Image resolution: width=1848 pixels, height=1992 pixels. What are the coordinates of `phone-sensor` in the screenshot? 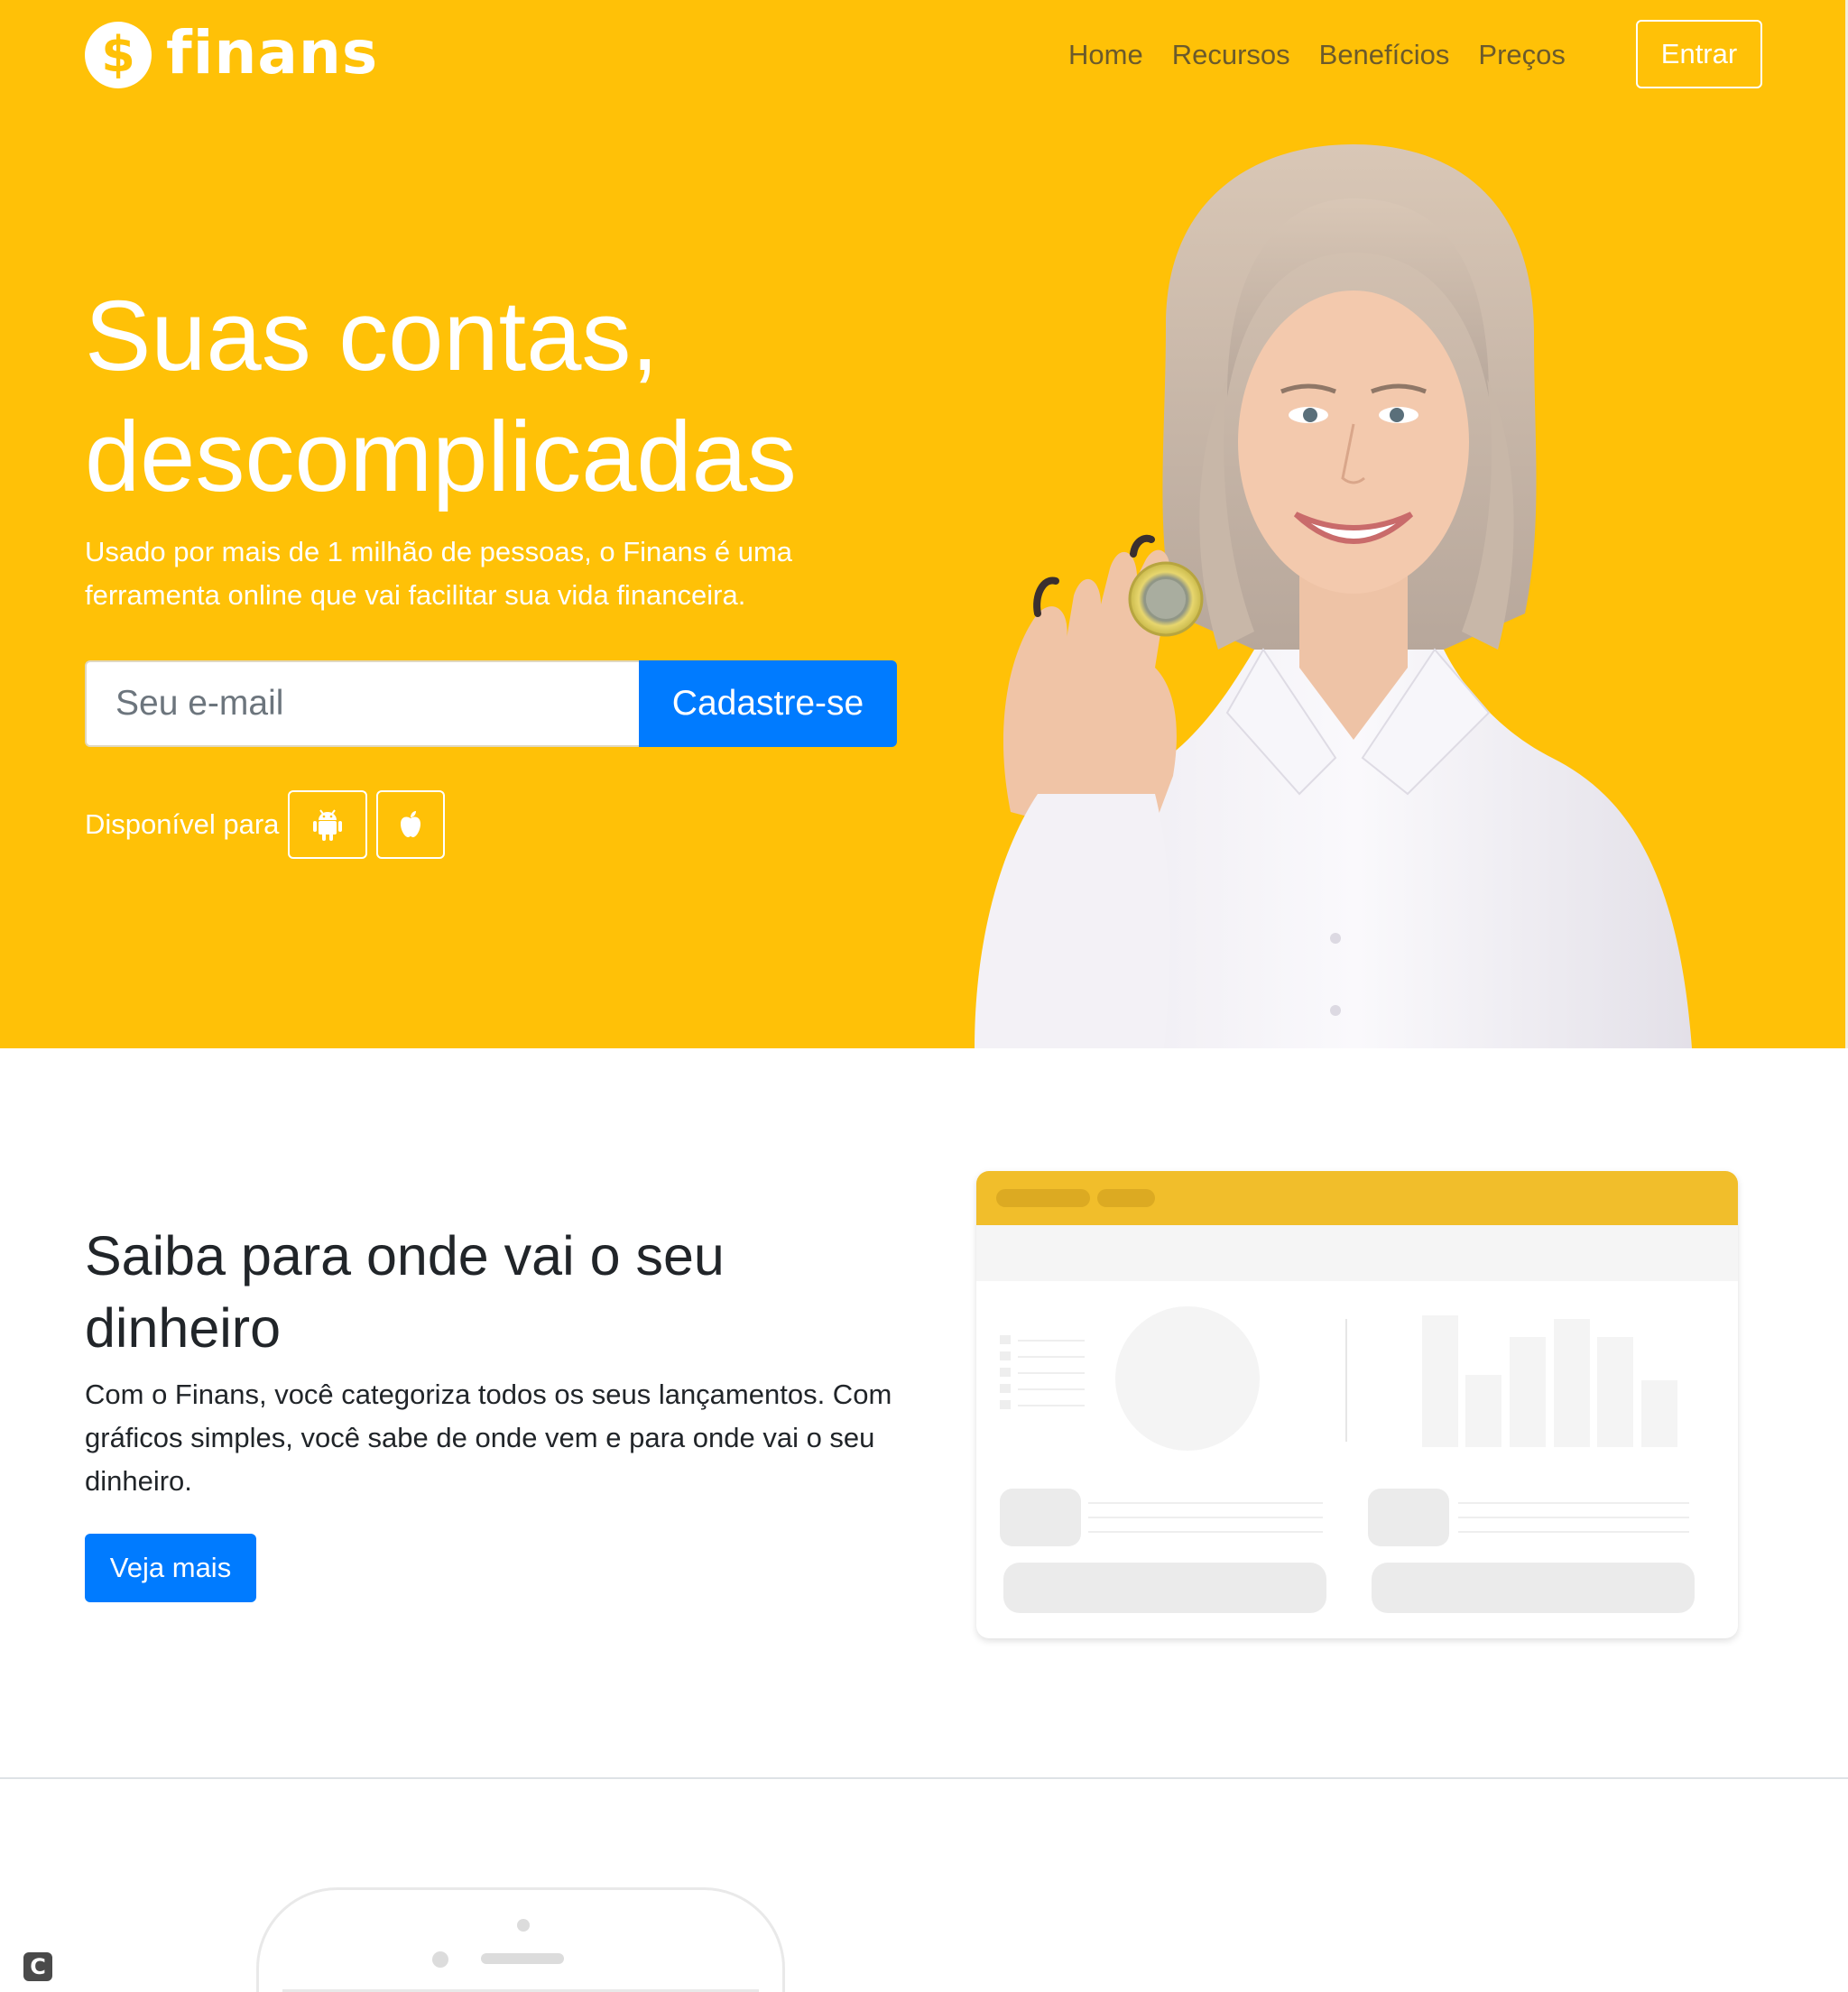 It's located at (440, 1959).